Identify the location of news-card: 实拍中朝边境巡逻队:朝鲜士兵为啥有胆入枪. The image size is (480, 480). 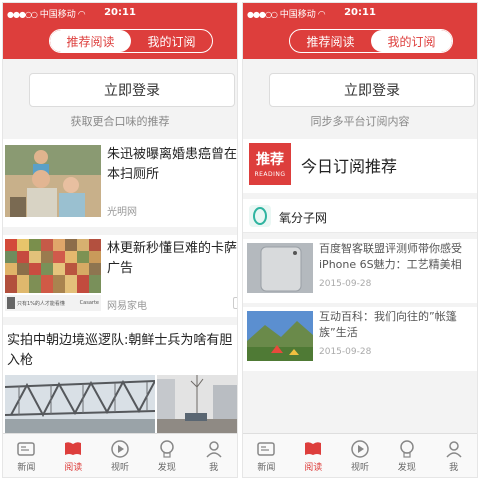
(120, 381).